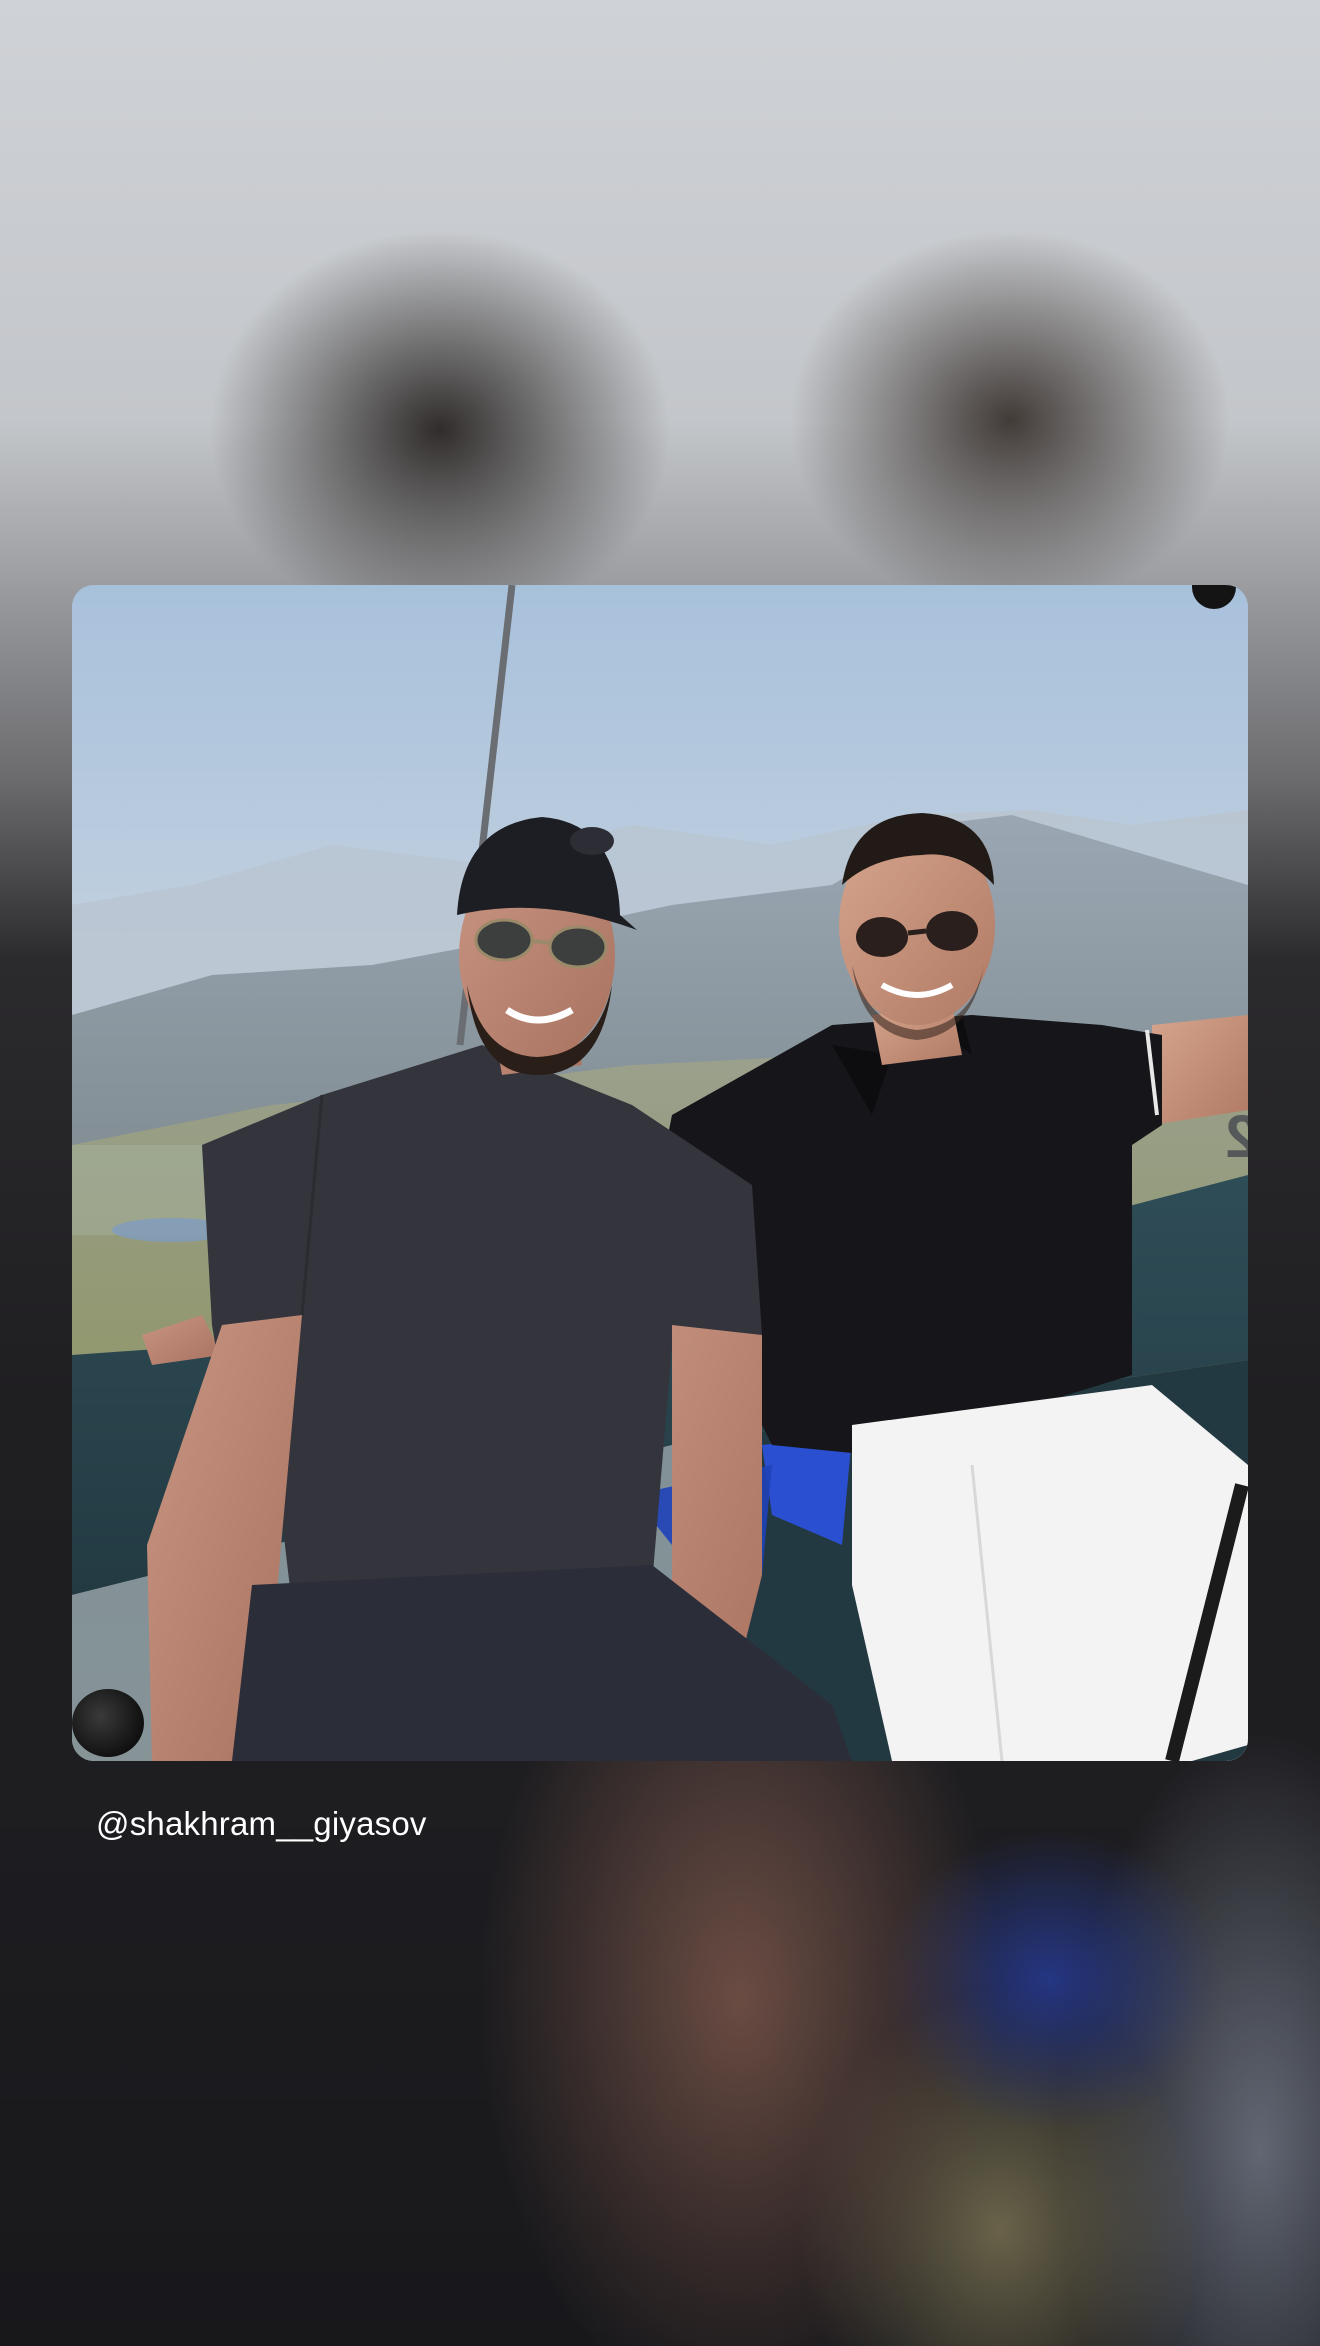 This screenshot has height=2346, width=1320. Describe the element at coordinates (1236, 1136) in the screenshot. I see `svg-text: 22` at that location.